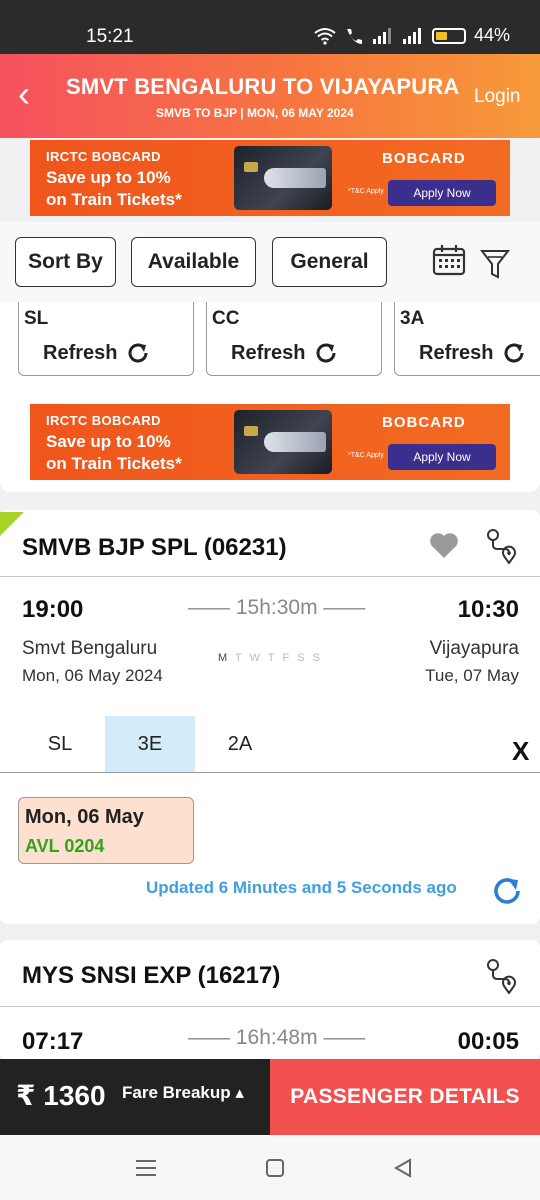 The height and width of the screenshot is (1200, 540). What do you see at coordinates (488, 1041) in the screenshot?
I see `arrival-time: 00:05` at bounding box center [488, 1041].